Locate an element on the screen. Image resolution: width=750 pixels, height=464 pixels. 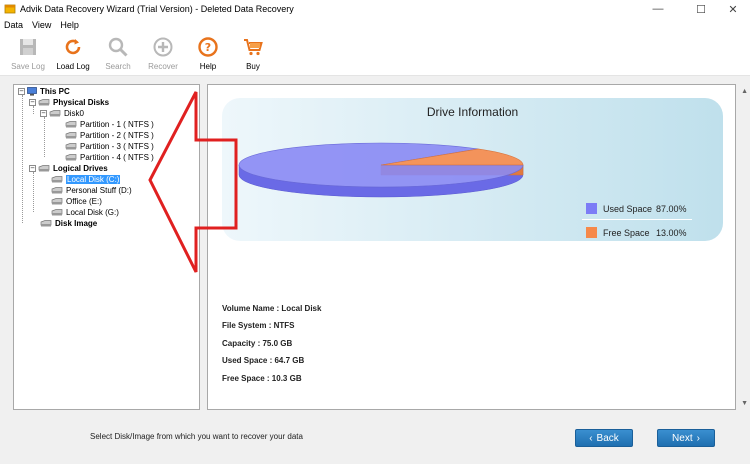
used-space-text: Used Space : 64.7 GB is located at coordinates (263, 360).